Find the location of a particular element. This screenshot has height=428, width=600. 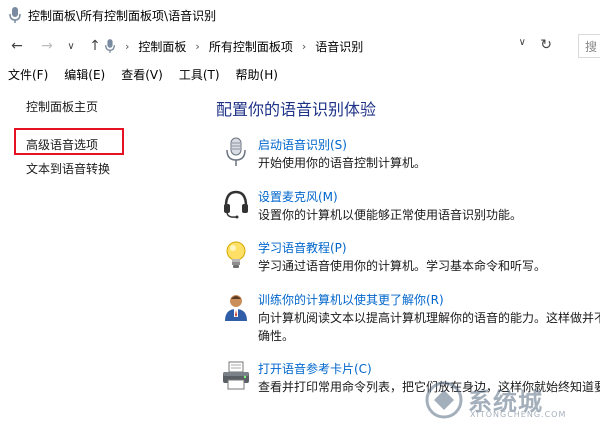

user-train-icon is located at coordinates (236, 308).